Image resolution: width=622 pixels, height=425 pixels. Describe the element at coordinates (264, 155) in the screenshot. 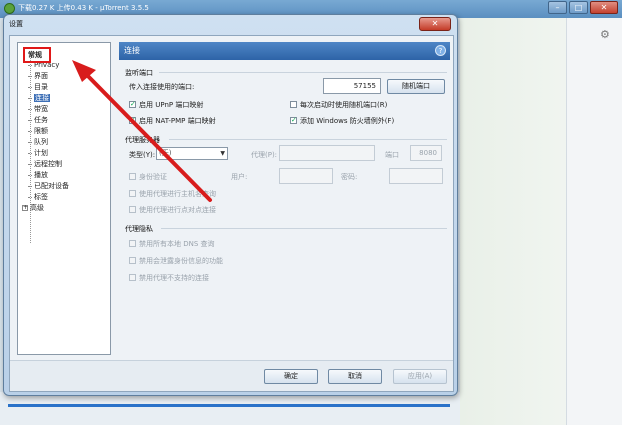

I see `proxy-host-label: 代理(P):` at that location.